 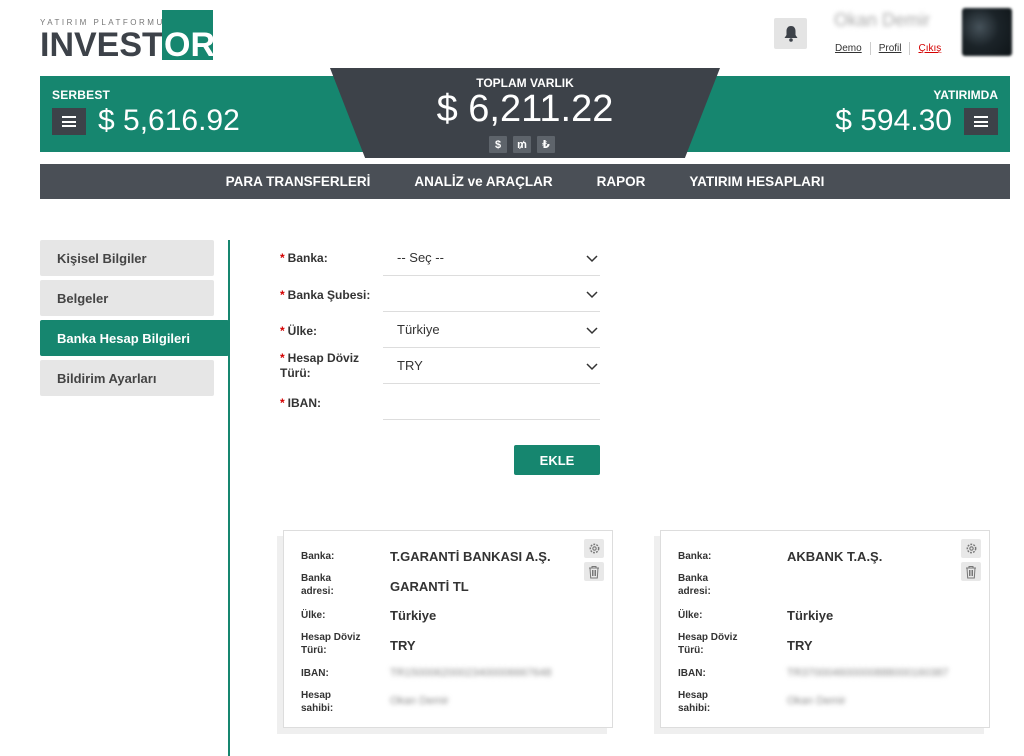 I want to click on field-label: * Hesap Döviz Türü:, so click(x=320, y=365).